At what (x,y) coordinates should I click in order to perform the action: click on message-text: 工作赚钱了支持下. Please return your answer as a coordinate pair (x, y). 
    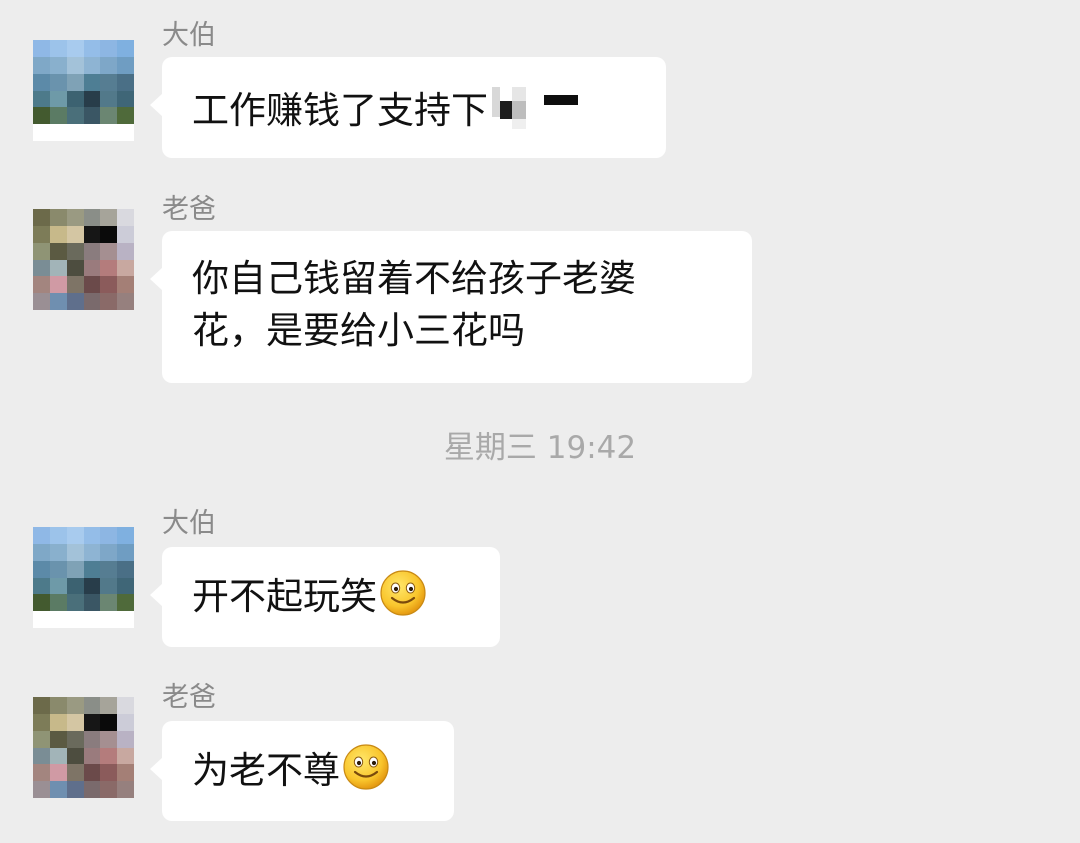
    Looking at the image, I should click on (414, 108).